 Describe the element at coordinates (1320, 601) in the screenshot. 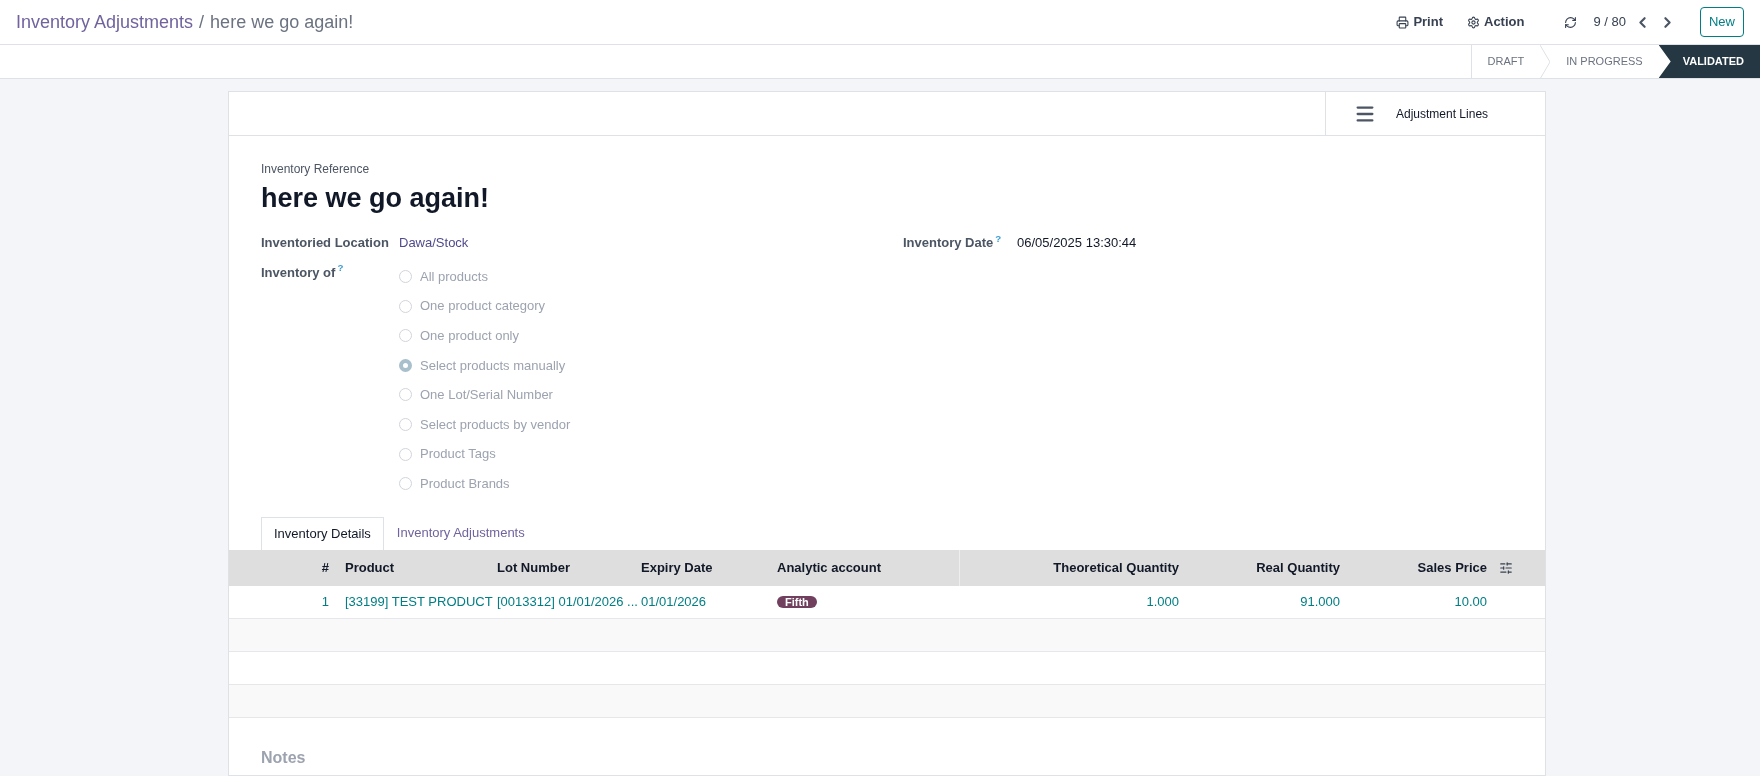

I see `table-cell: 91.000` at that location.